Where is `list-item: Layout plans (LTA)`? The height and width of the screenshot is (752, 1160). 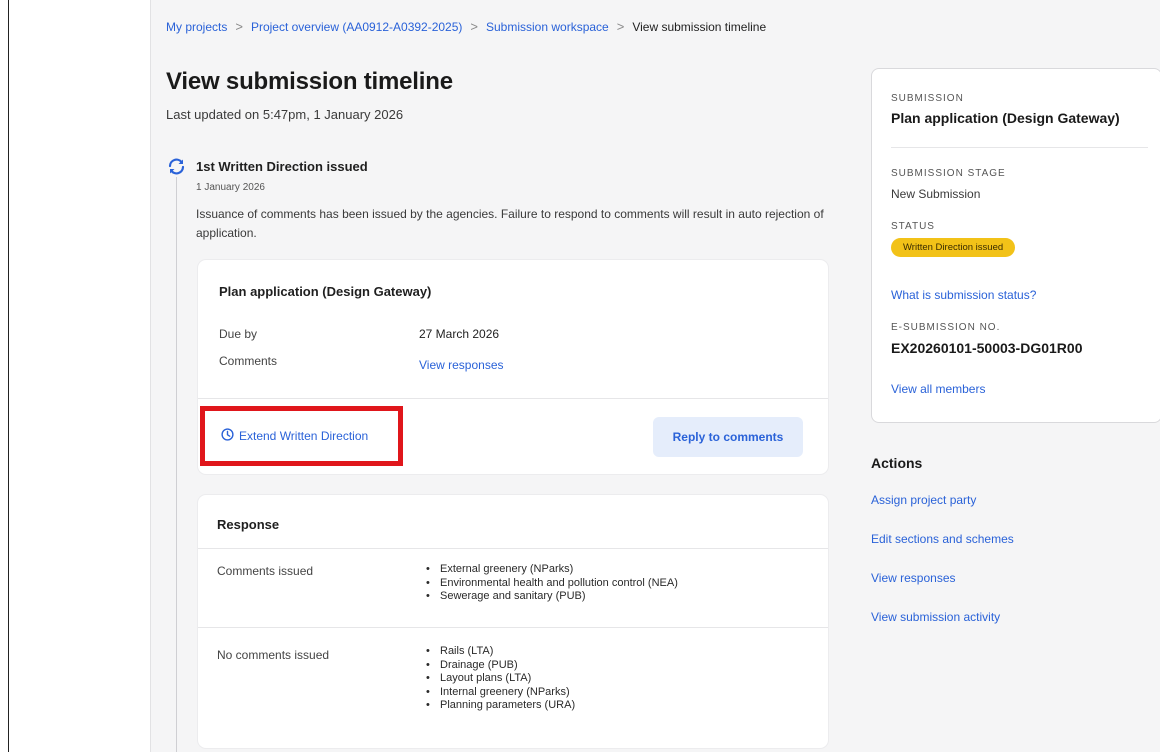 list-item: Layout plans (LTA) is located at coordinates (500, 679).